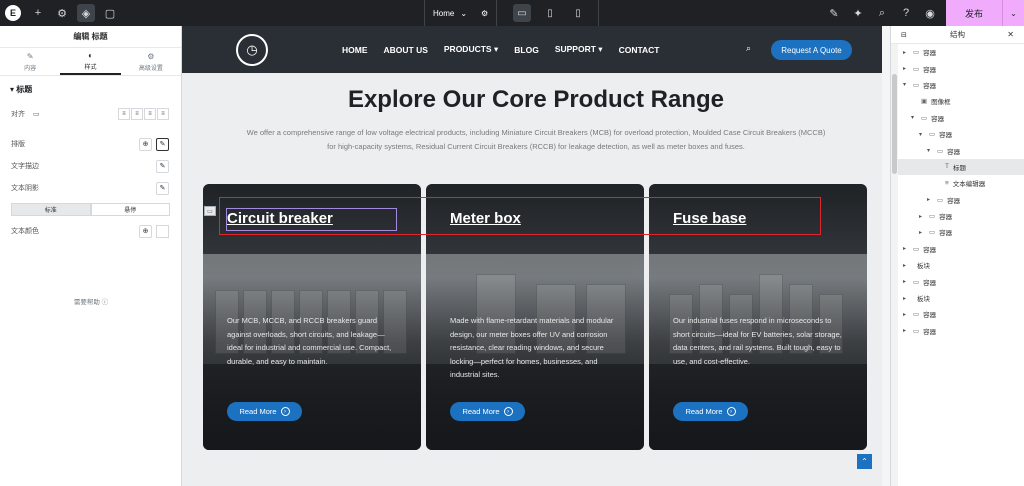  I want to click on align-center-icon: ≡, so click(137, 114).